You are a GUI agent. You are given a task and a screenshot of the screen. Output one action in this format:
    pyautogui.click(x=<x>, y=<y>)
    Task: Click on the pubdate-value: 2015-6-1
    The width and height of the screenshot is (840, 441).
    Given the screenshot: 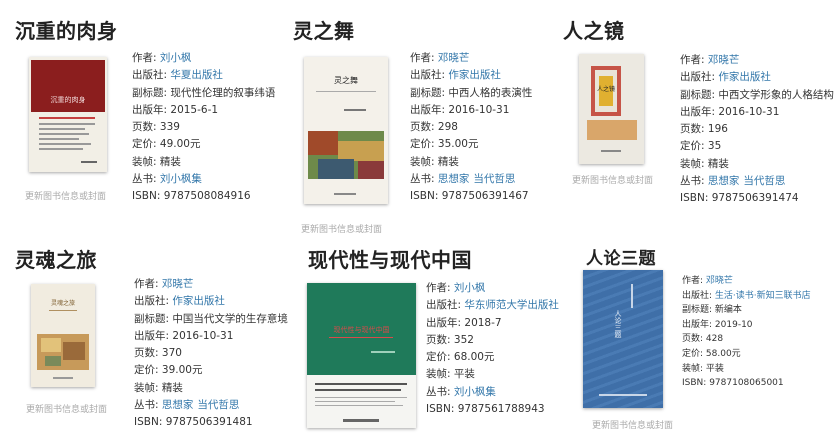 What is the action you would take?
    pyautogui.click(x=194, y=109)
    